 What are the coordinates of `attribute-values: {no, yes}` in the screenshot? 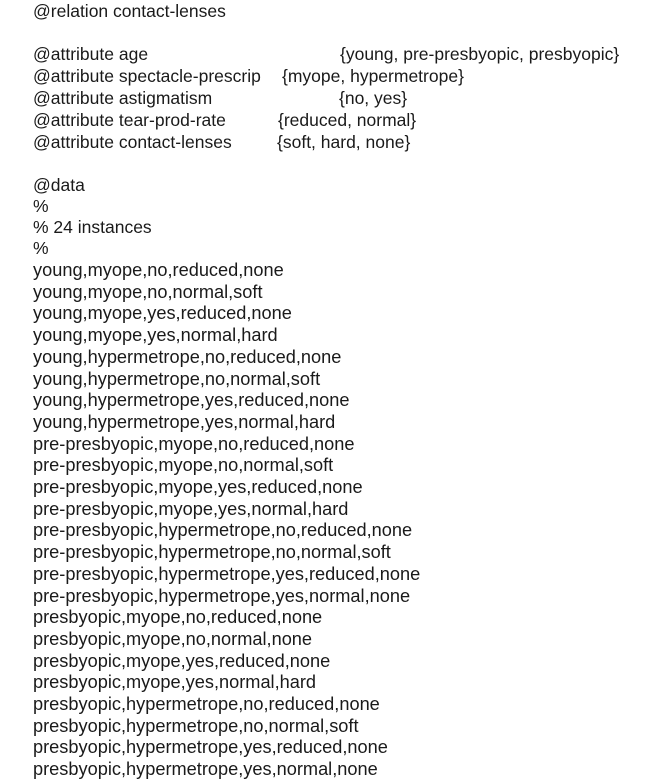 It's located at (373, 98).